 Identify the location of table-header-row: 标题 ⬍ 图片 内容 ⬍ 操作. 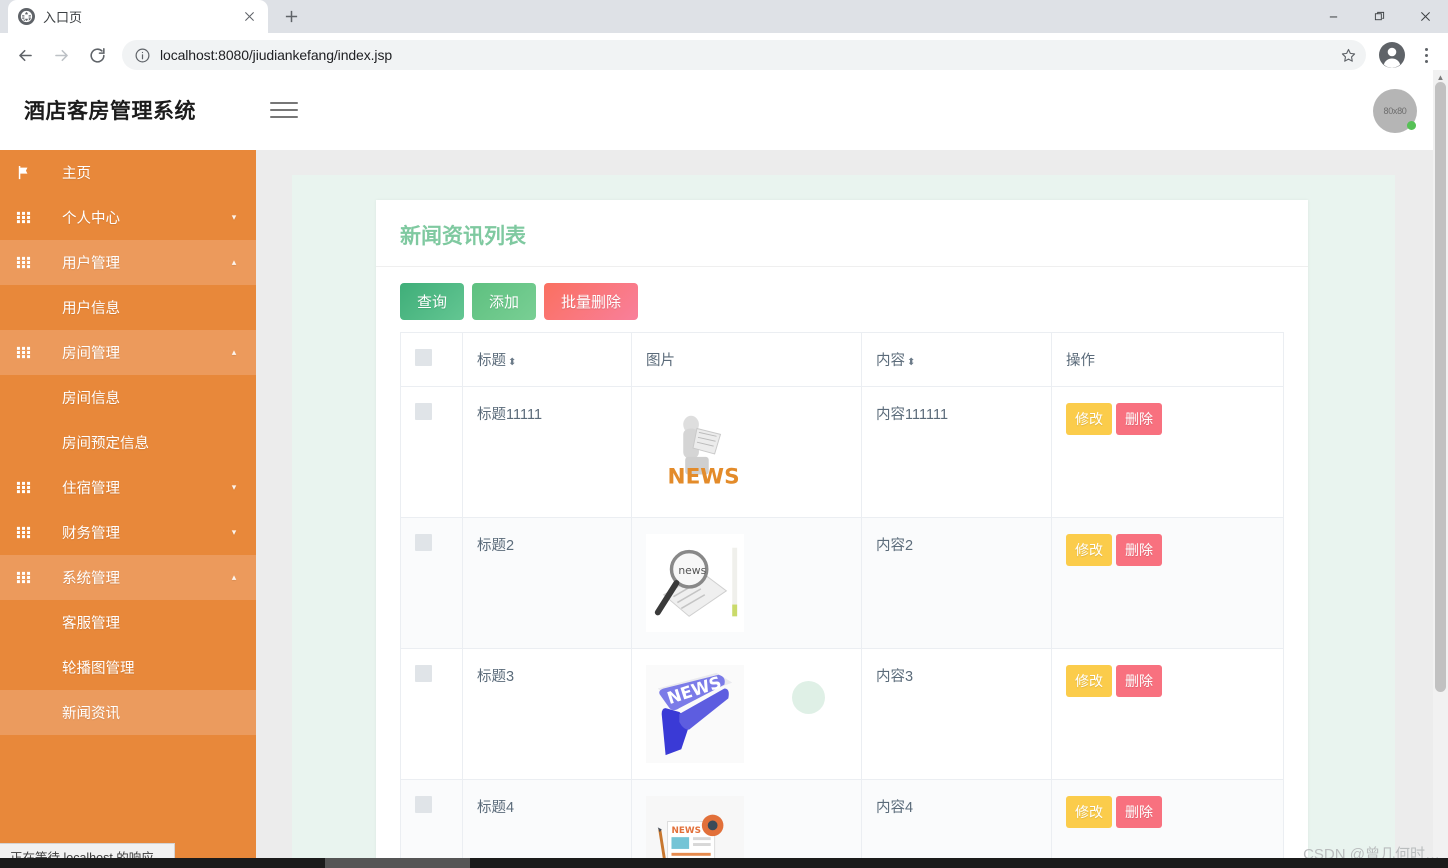
(842, 359).